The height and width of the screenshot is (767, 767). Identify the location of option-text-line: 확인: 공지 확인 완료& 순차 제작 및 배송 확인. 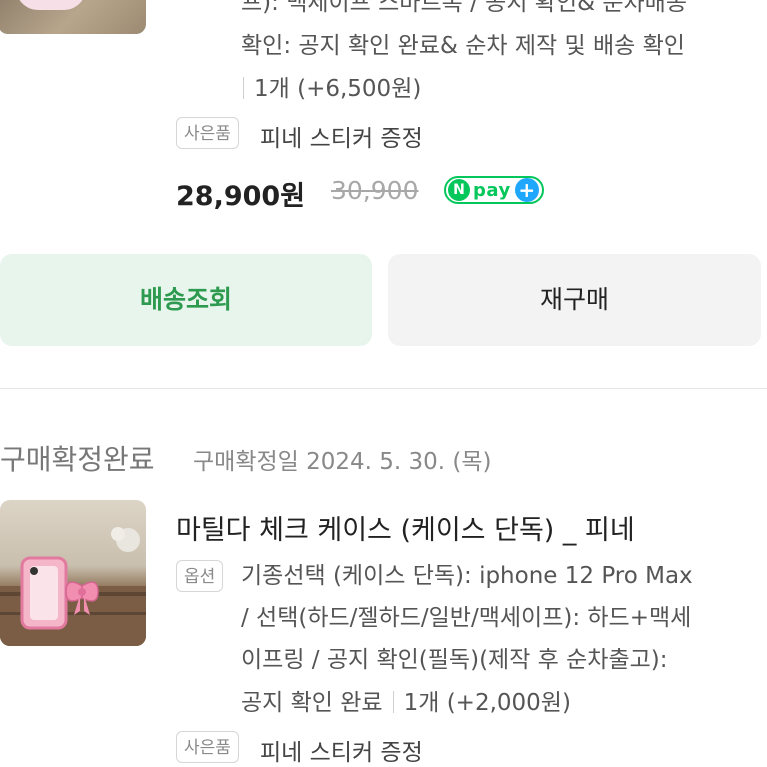
(463, 46).